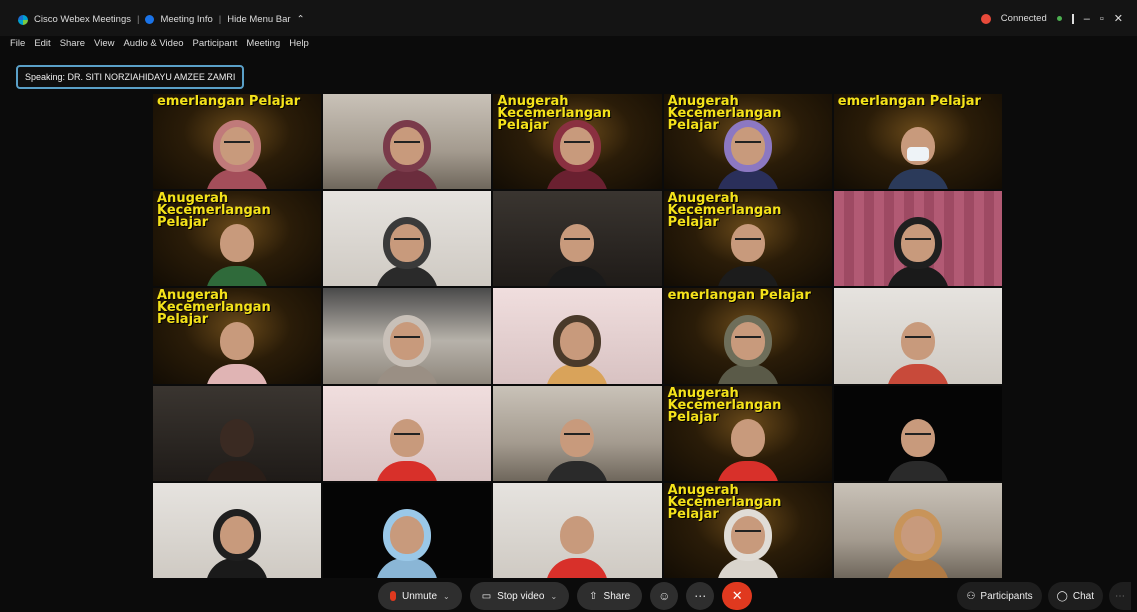  I want to click on recording-icon, so click(985, 18).